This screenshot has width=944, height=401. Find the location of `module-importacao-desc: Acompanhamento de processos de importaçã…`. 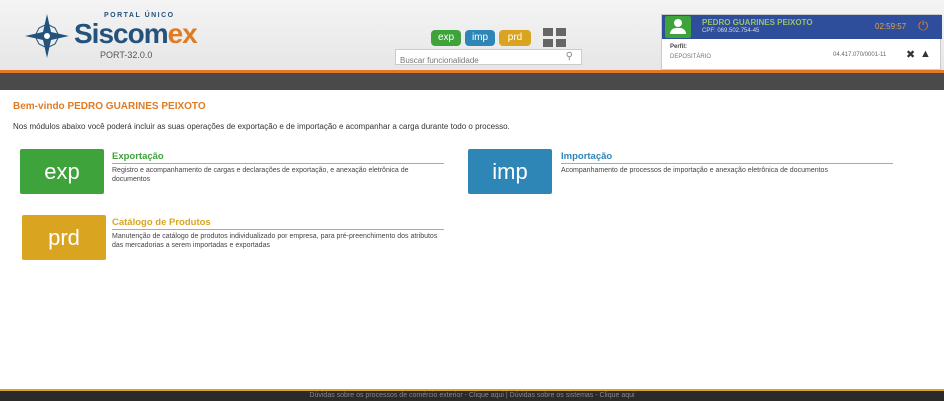

module-importacao-desc: Acompanhamento de processos de importaçã… is located at coordinates (694, 170).